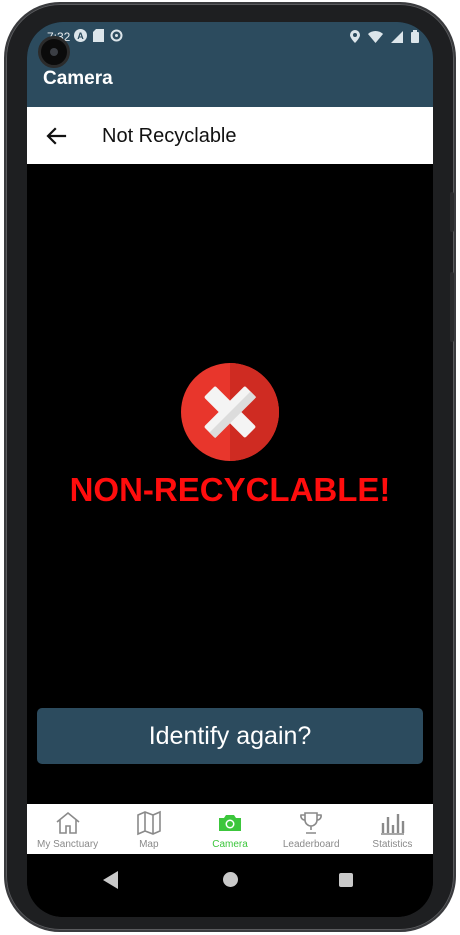 This screenshot has height=935, width=460. What do you see at coordinates (230, 79) in the screenshot?
I see `app-bar: Camera` at bounding box center [230, 79].